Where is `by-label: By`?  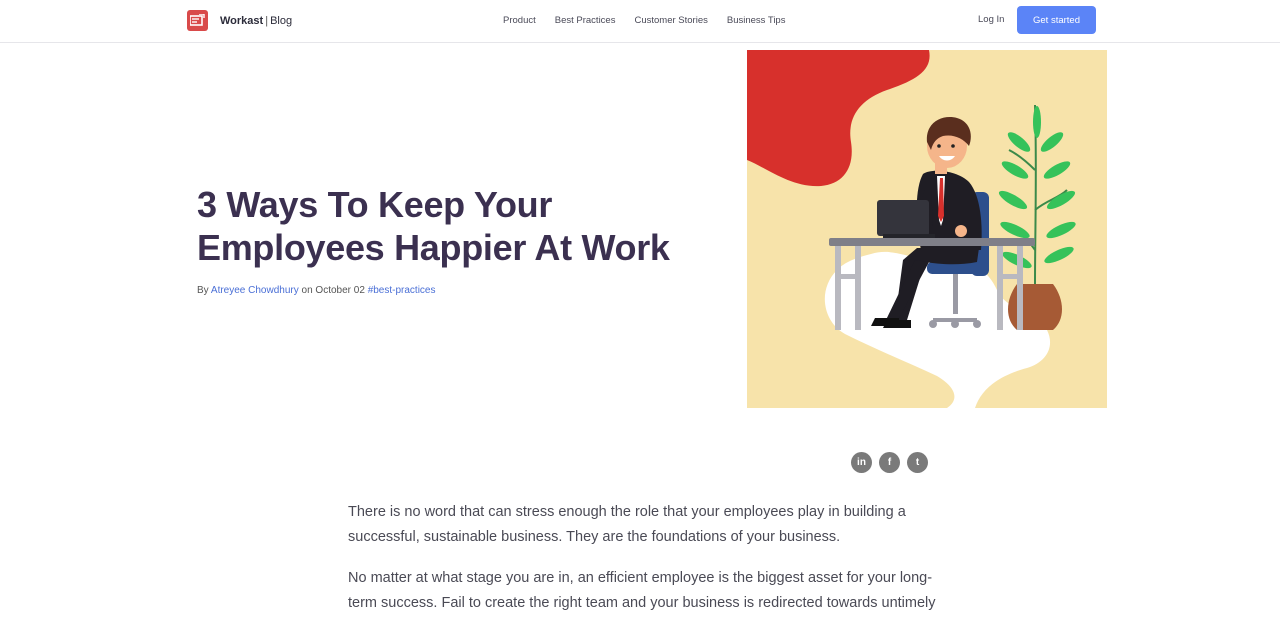
by-label: By is located at coordinates (203, 290).